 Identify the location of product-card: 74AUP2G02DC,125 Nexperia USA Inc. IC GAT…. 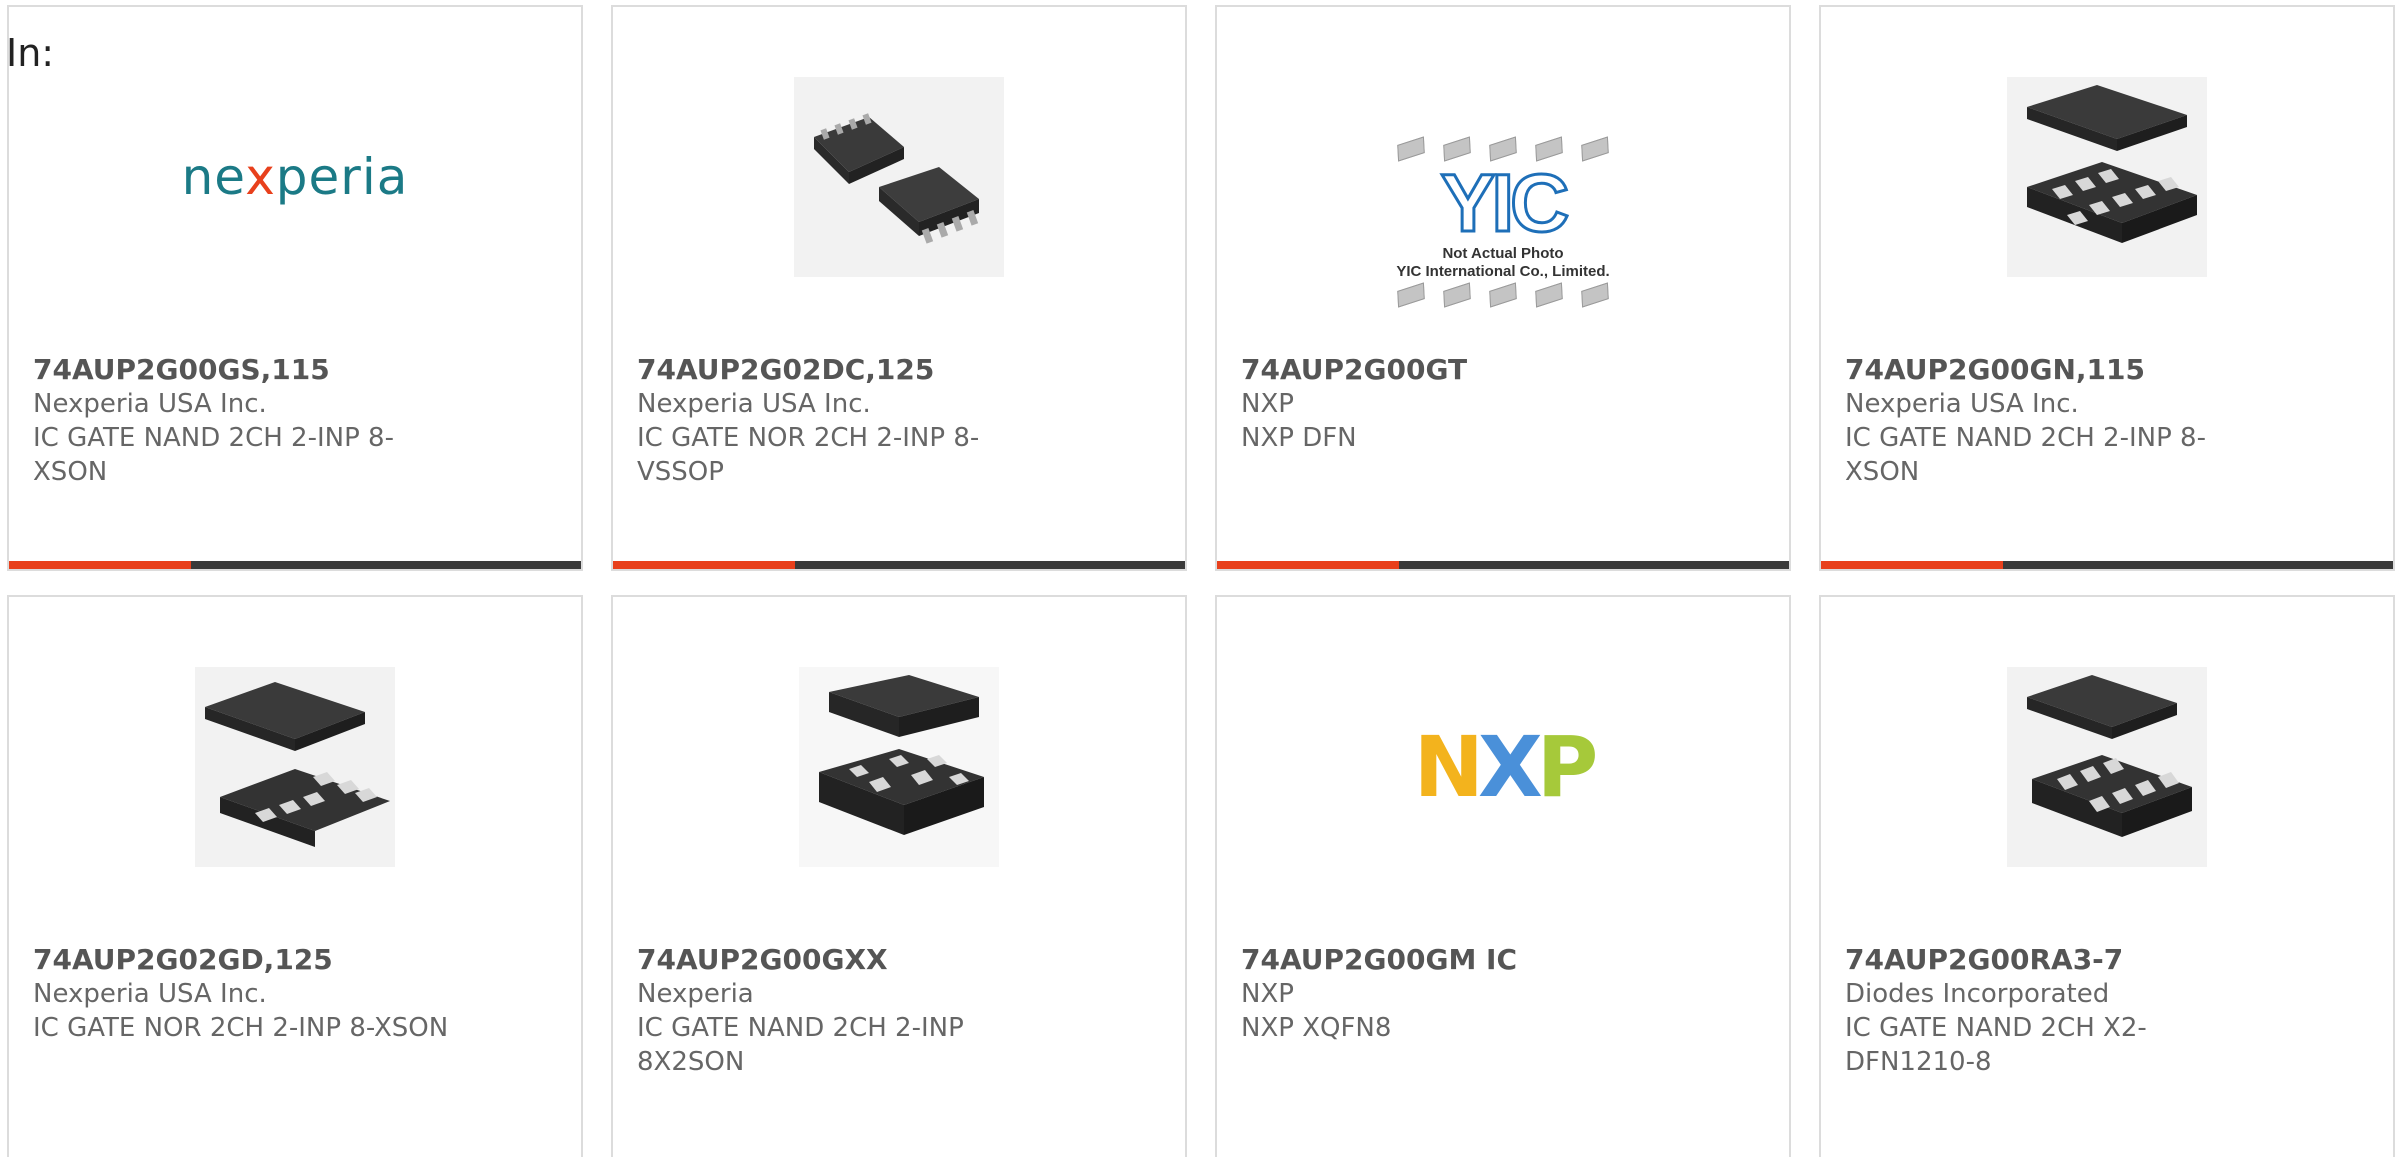
(899, 288).